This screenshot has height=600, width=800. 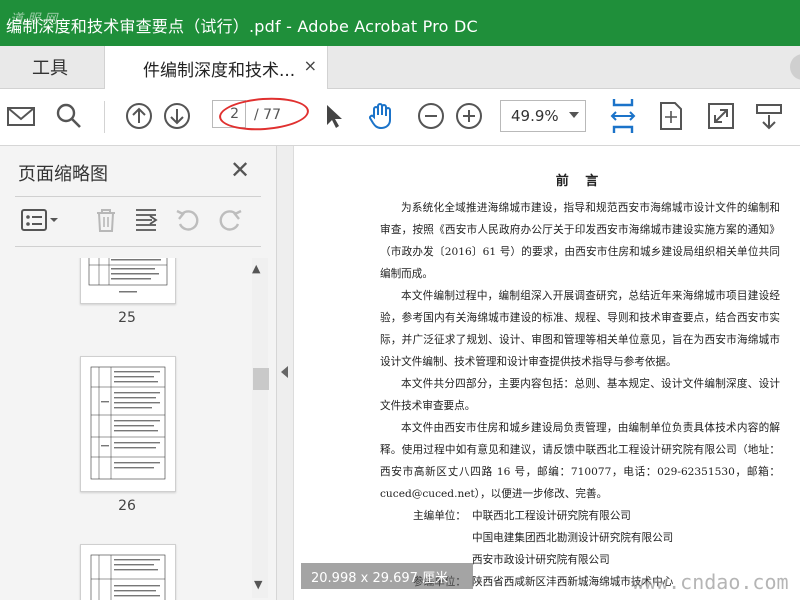 I want to click on collapse-panel-icon, so click(x=284, y=372).